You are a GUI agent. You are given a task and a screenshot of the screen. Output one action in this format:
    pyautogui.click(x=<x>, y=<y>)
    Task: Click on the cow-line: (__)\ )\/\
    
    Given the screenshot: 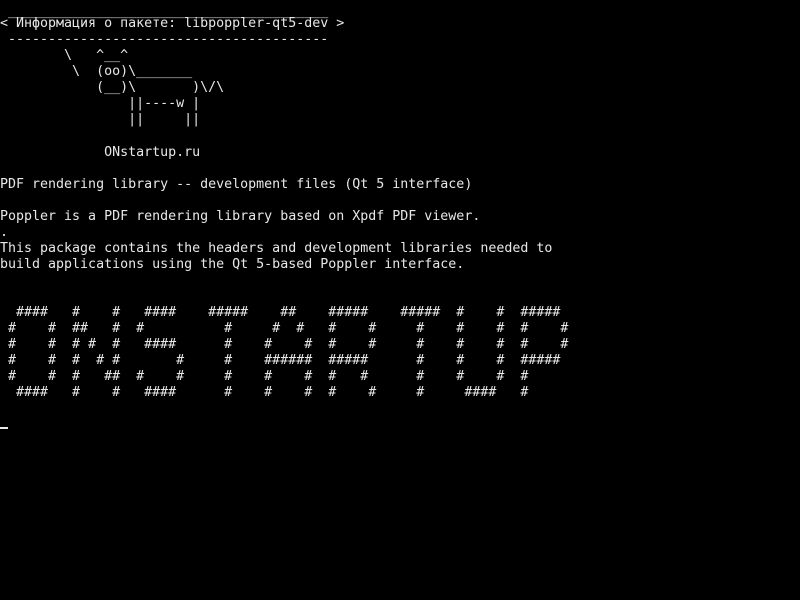 What is the action you would take?
    pyautogui.click(x=112, y=87)
    